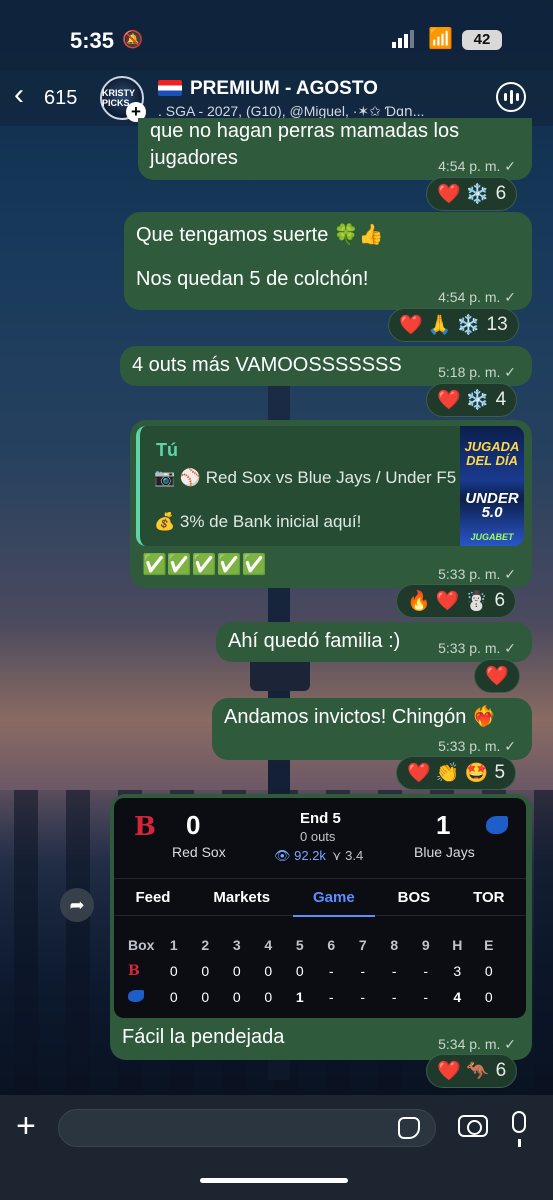 Image resolution: width=553 pixels, height=1200 pixels. I want to click on bell-muted-icon: 🔕, so click(133, 39).